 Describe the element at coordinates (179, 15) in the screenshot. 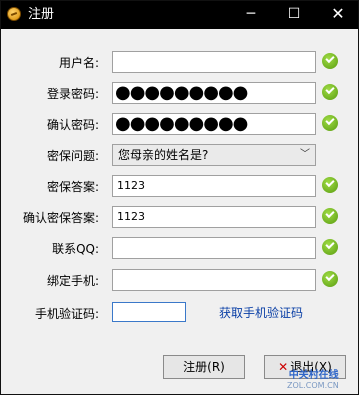

I see `title-bar: 注册 ─ ☐ ✕` at that location.